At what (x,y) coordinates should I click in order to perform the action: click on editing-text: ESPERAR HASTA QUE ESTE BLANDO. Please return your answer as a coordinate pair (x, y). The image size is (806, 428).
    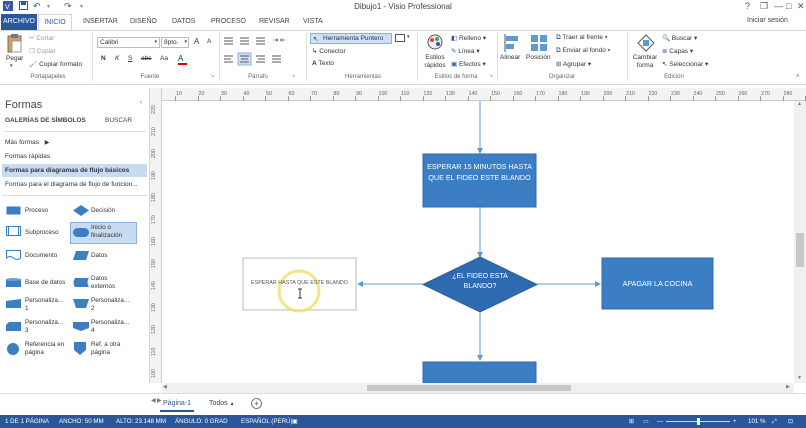
    Looking at the image, I should click on (299, 283).